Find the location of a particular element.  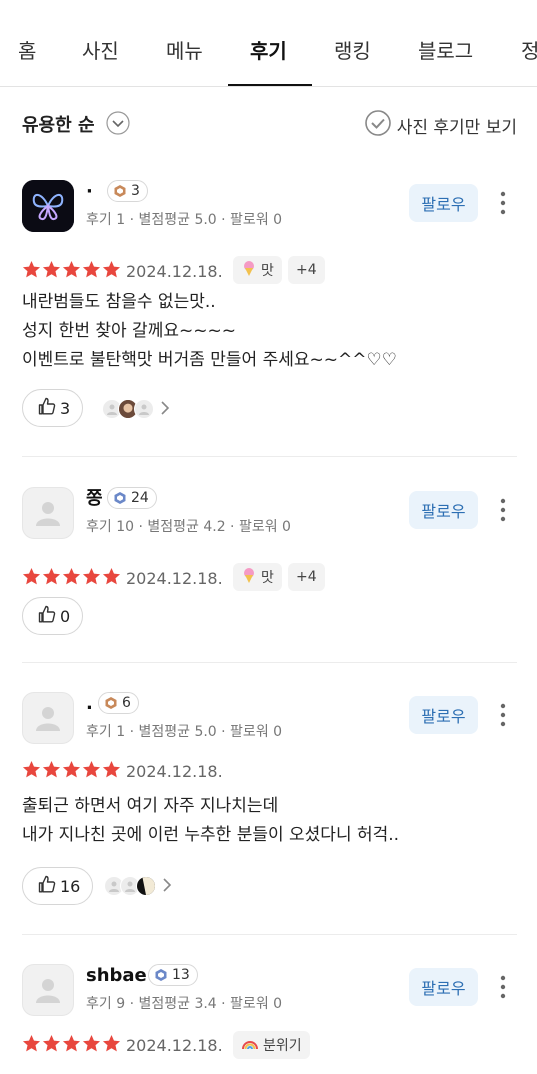

keyword-tag: 분위기 is located at coordinates (271, 1045).